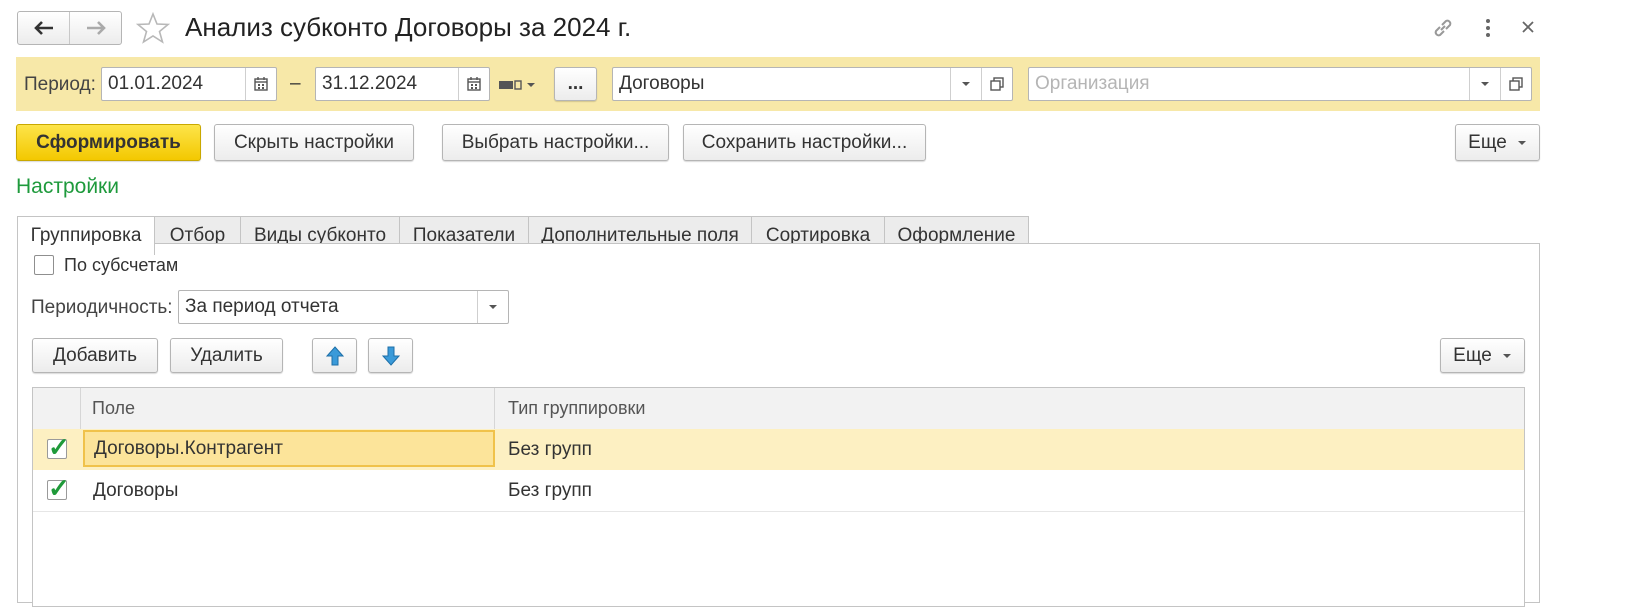 The image size is (1642, 607). I want to click on tab-label: Группировка, so click(86, 235).